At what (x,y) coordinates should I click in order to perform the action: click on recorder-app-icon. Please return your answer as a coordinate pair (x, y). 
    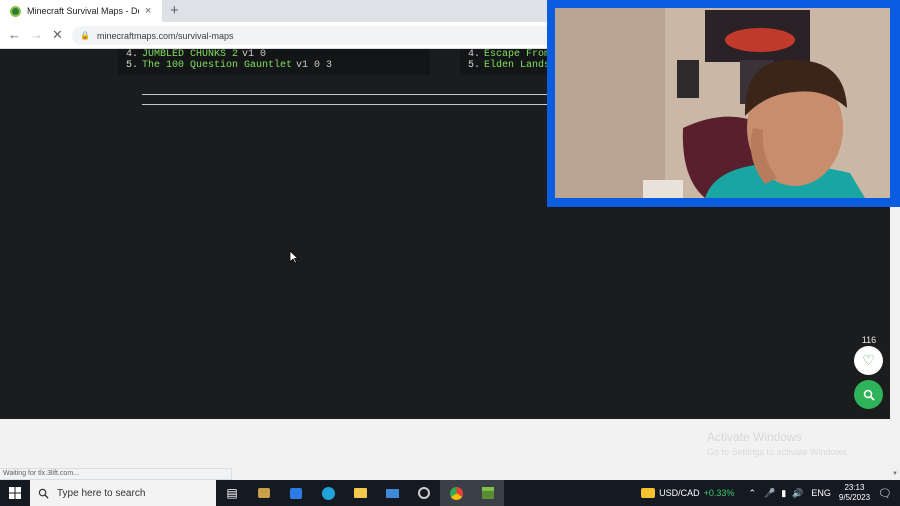
    Looking at the image, I should click on (424, 493).